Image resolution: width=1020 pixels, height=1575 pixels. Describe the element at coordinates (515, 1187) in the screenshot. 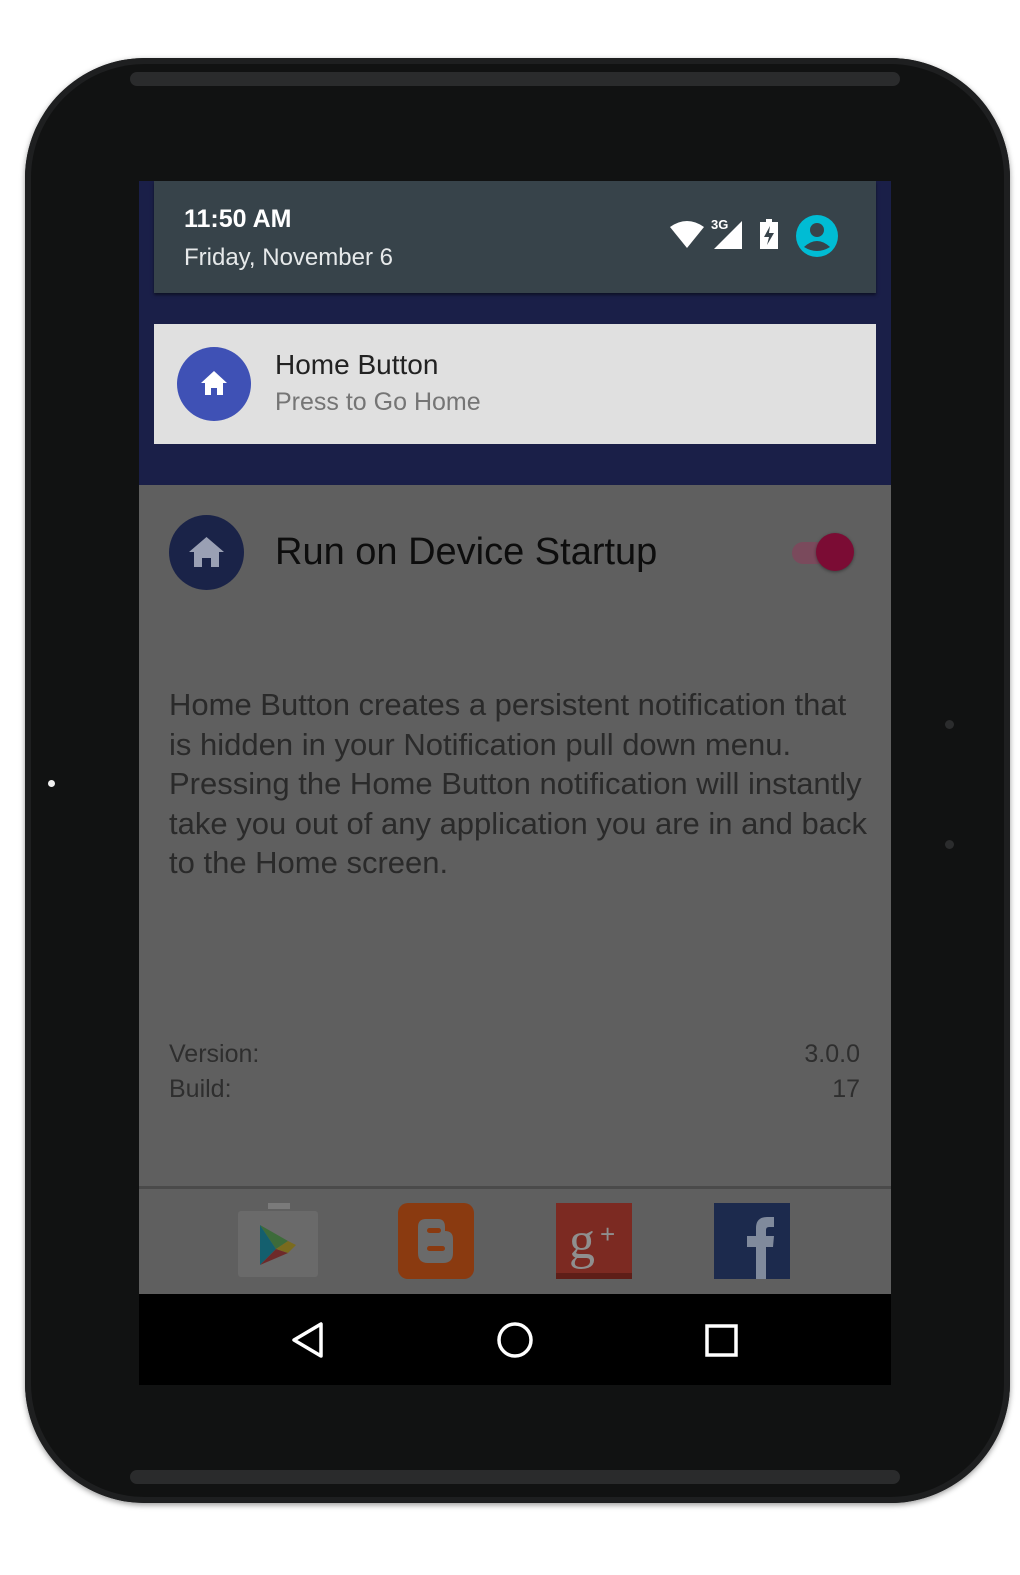

I see `footer-divider` at that location.